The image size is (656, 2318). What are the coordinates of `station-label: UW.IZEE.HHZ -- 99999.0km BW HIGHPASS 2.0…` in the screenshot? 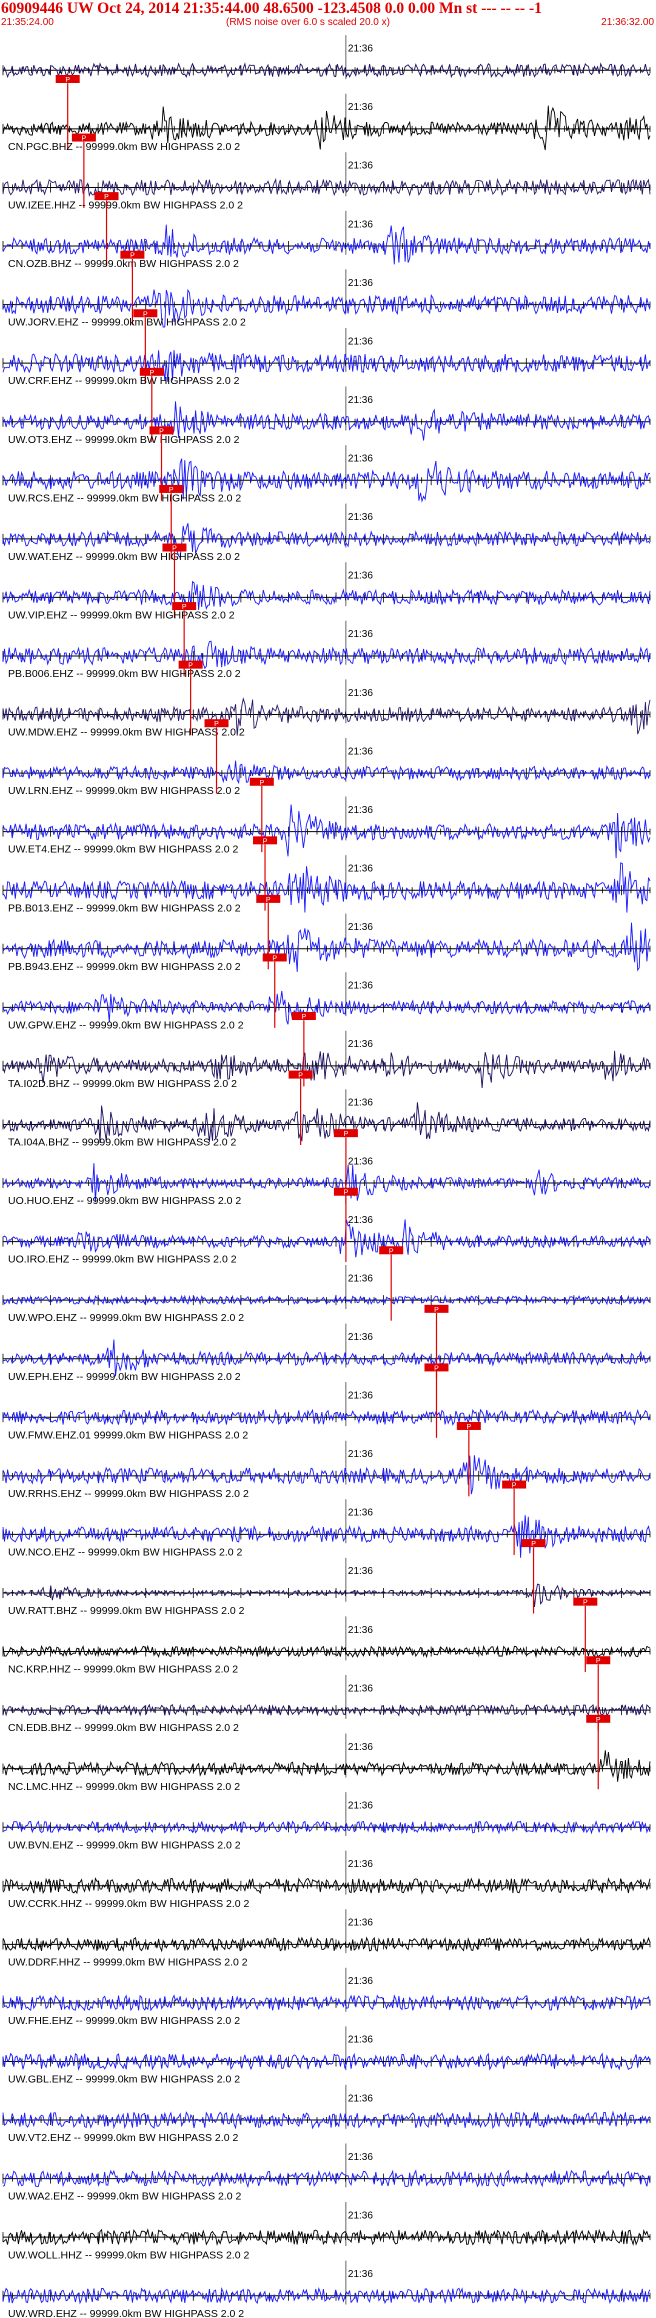 It's located at (125, 206).